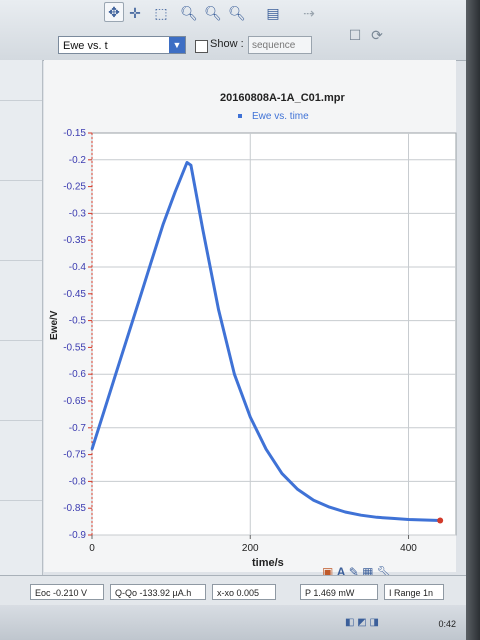 The height and width of the screenshot is (640, 480). Describe the element at coordinates (78, 160) in the screenshot. I see `y-tick-label: -0.2` at that location.